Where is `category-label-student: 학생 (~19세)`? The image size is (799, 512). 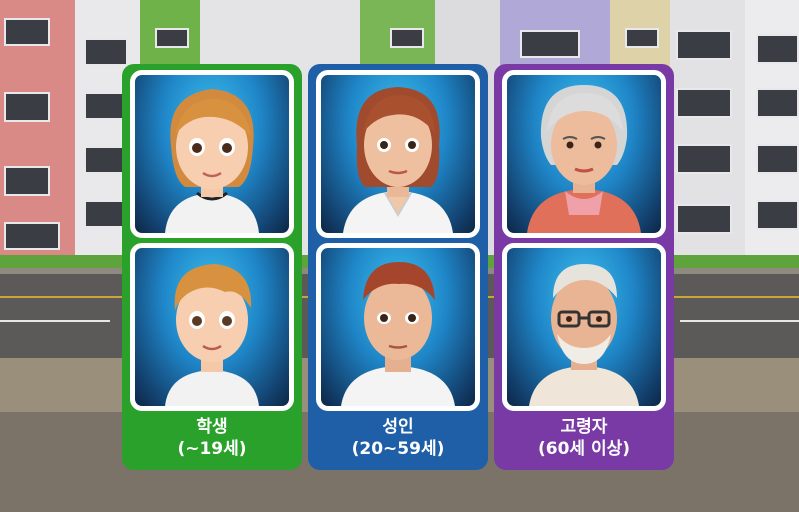
category-label-student: 학생 (~19세) is located at coordinates (212, 438).